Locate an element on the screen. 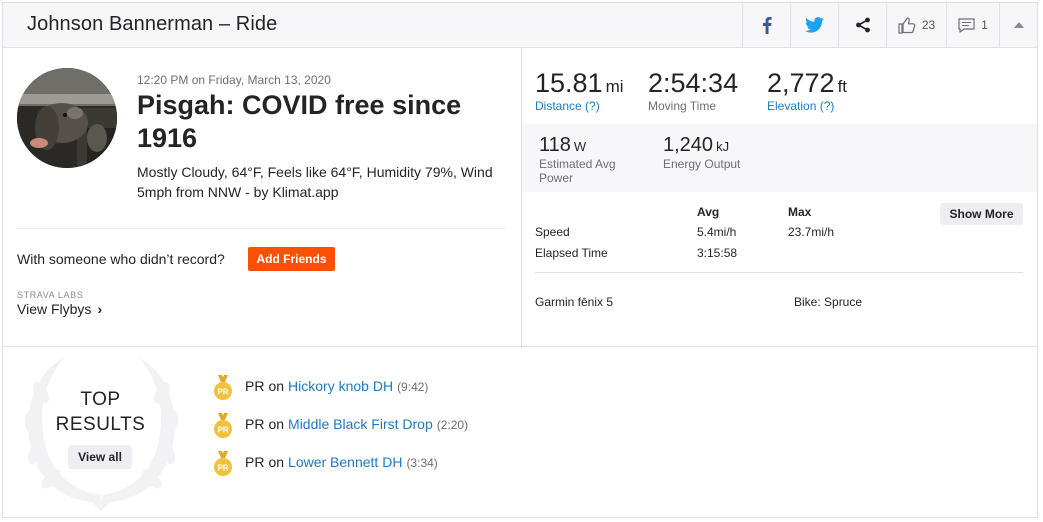 The height and width of the screenshot is (522, 1043). bike-name: Bike: Spruce is located at coordinates (828, 302).